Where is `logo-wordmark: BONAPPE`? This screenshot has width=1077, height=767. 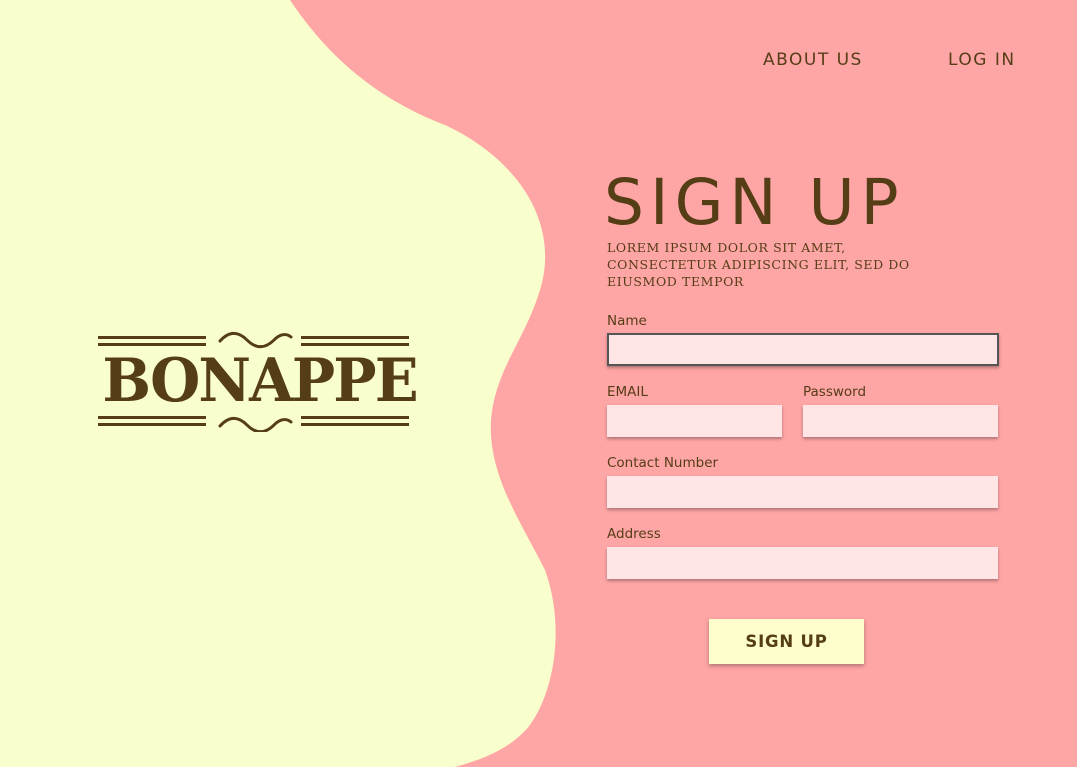 logo-wordmark: BONAPPE is located at coordinates (260, 381).